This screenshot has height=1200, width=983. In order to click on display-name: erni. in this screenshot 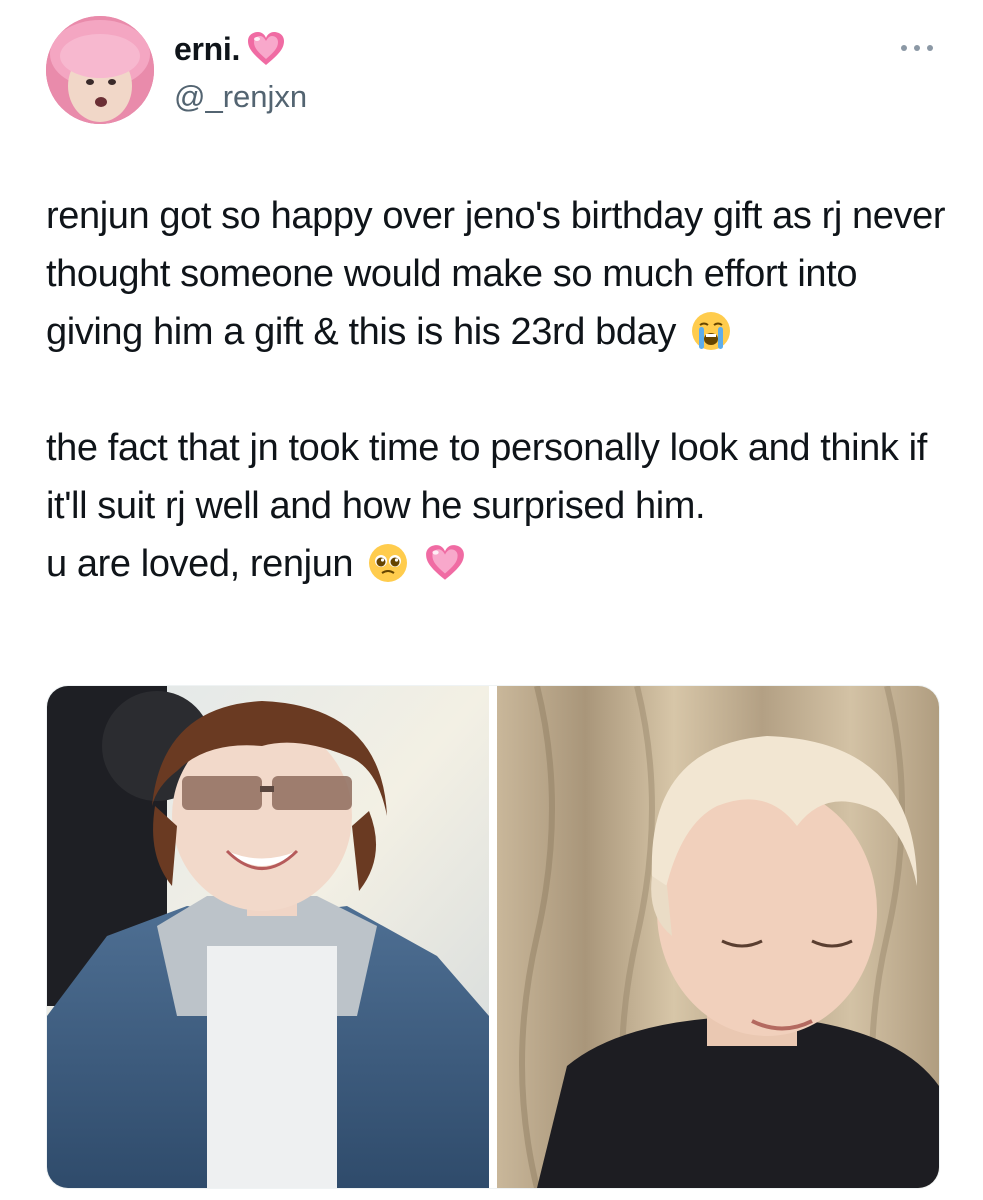, I will do `click(230, 49)`.